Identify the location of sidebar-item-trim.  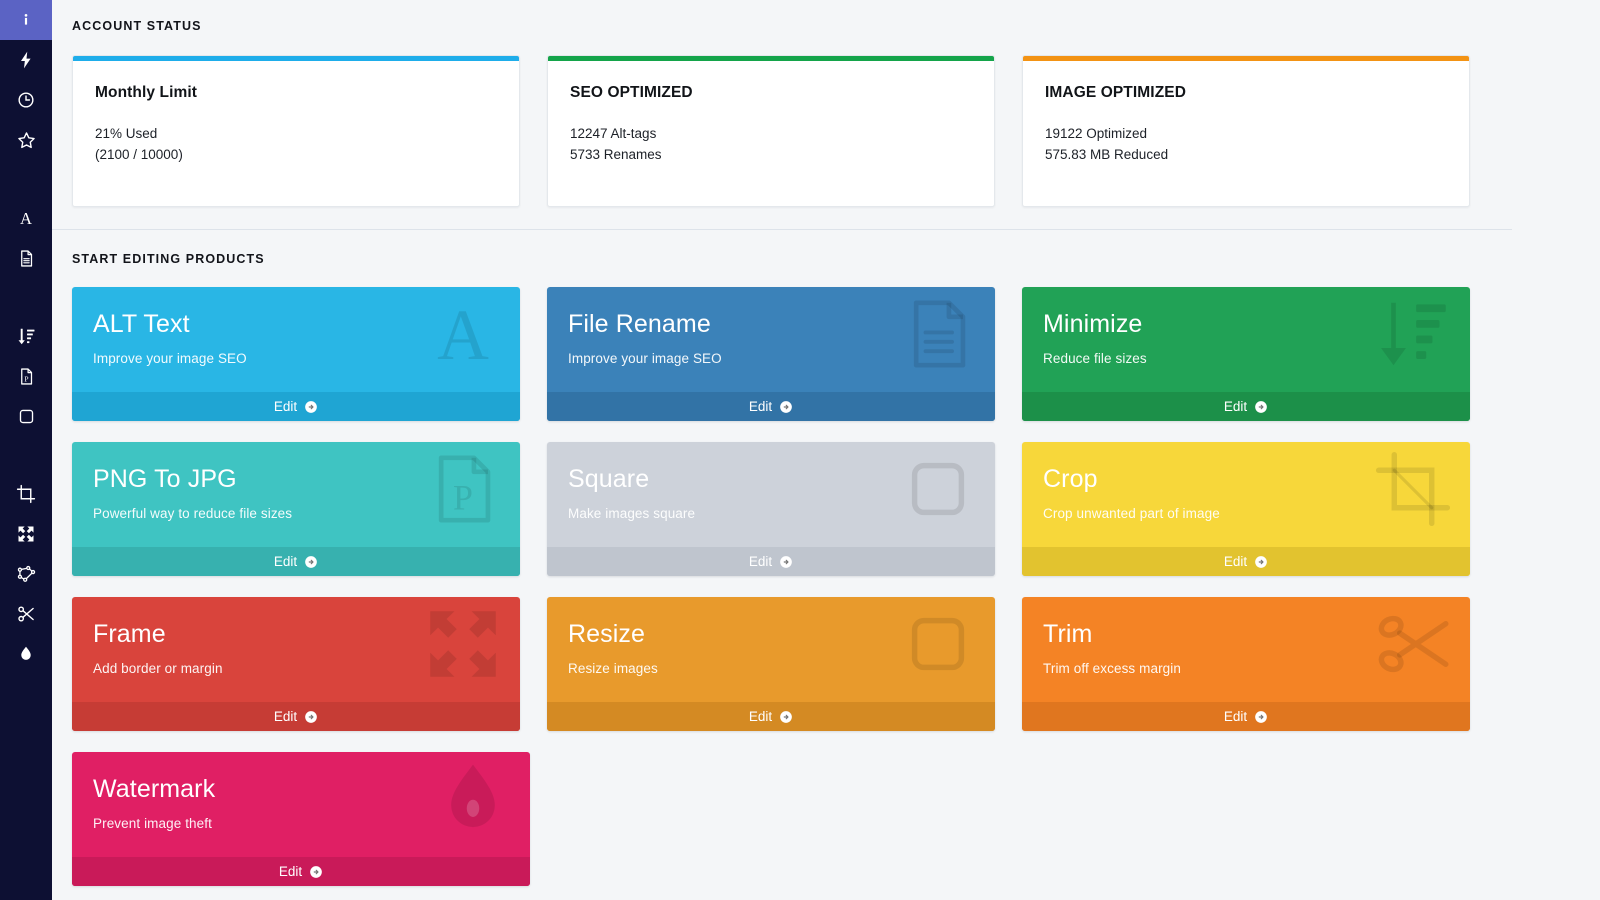
(26, 614).